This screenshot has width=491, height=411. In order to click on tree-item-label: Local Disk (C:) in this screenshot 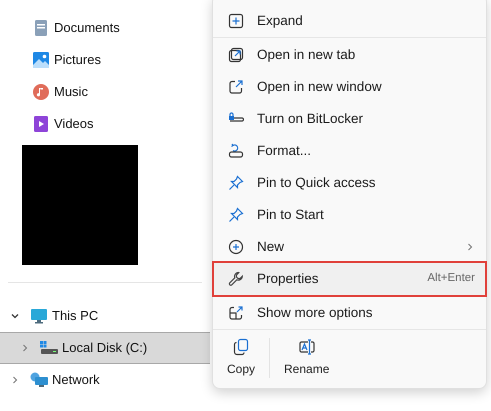, I will do `click(105, 348)`.